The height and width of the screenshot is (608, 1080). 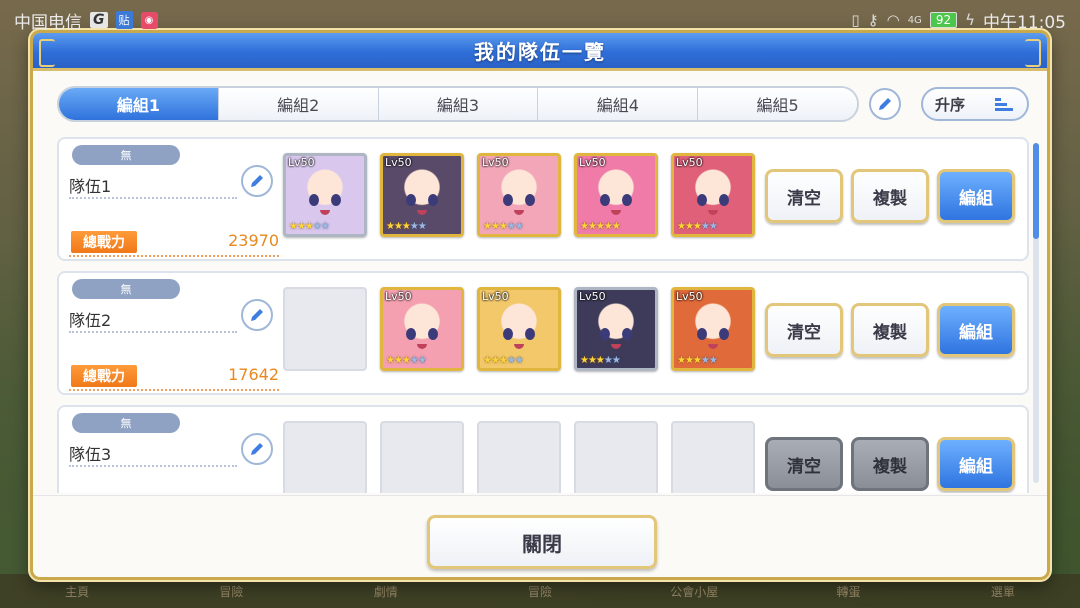 I want to click on tab-group-2: 編組2, so click(x=298, y=104).